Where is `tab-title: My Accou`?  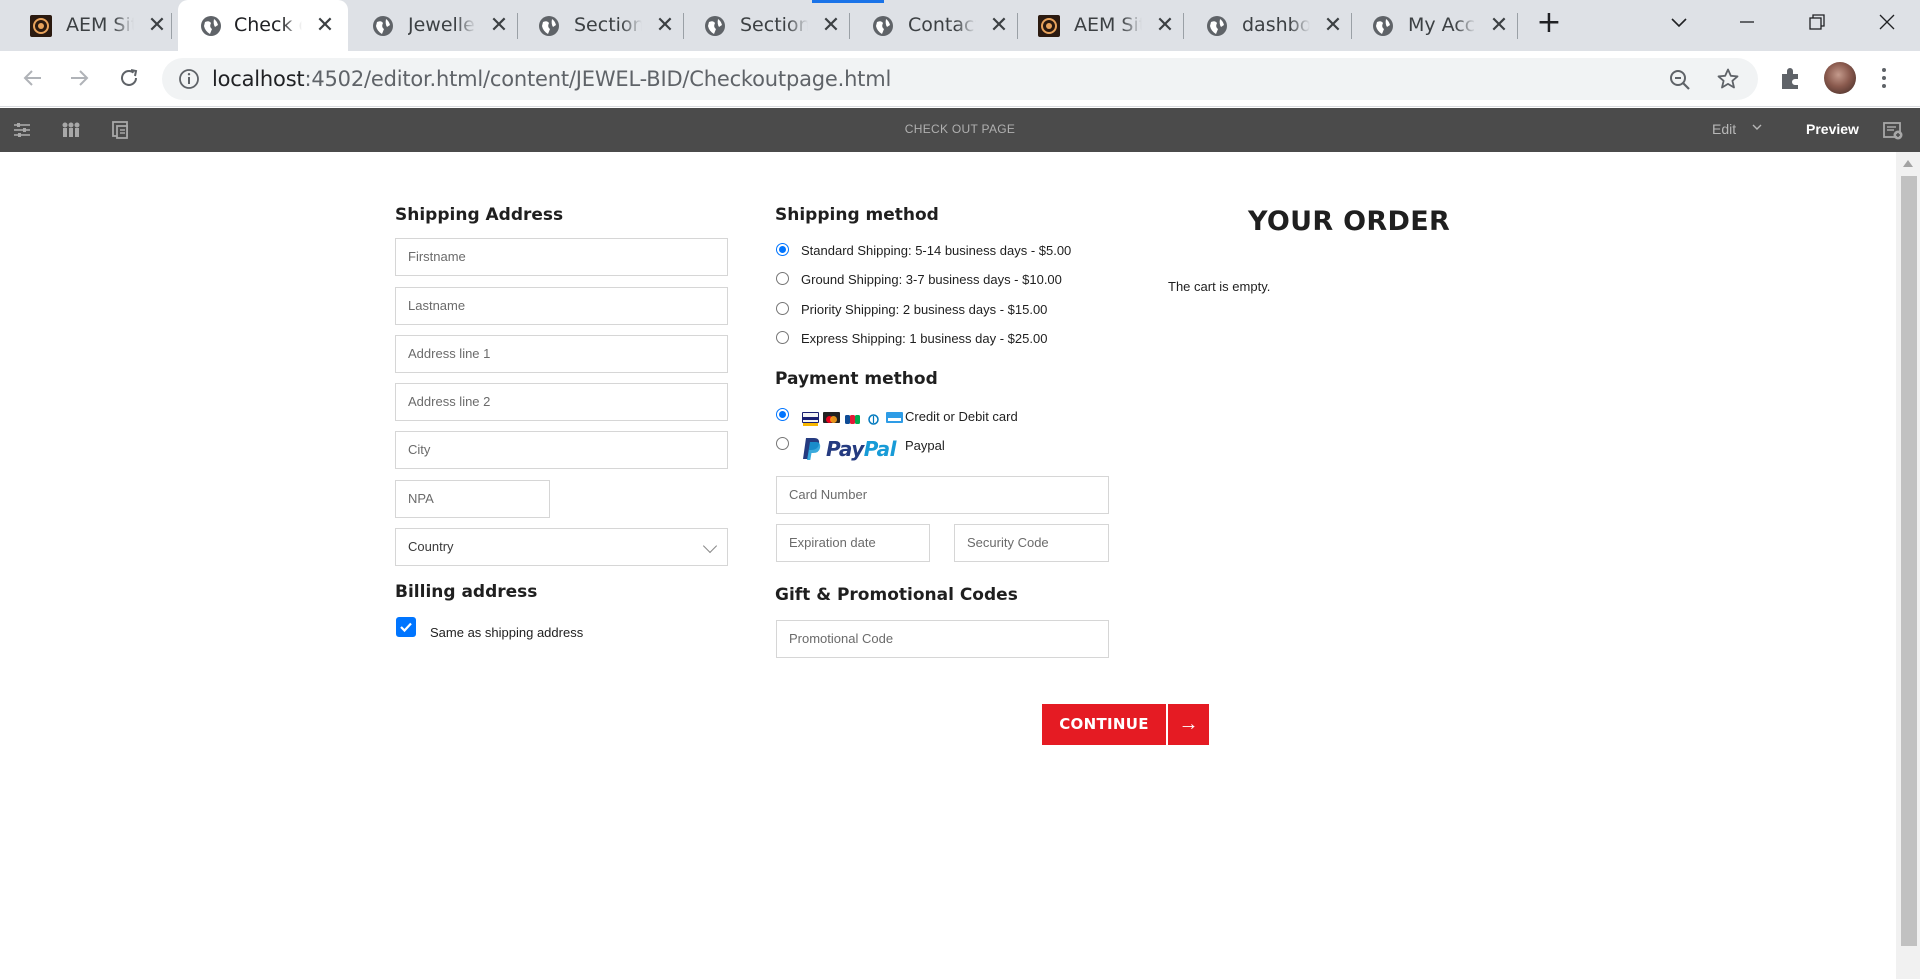 tab-title: My Accou is located at coordinates (1442, 25).